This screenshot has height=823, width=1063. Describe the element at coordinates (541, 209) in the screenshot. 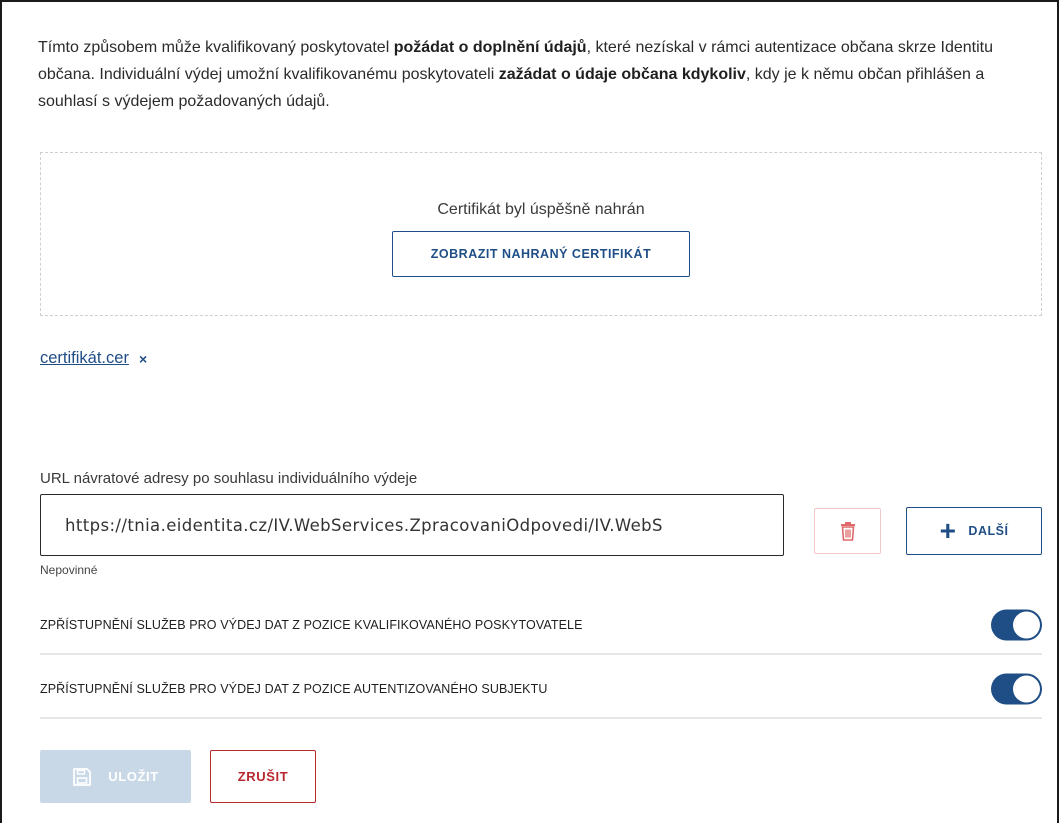

I see `upload-success-message: Certifikát byl úspěšně nahrán` at that location.